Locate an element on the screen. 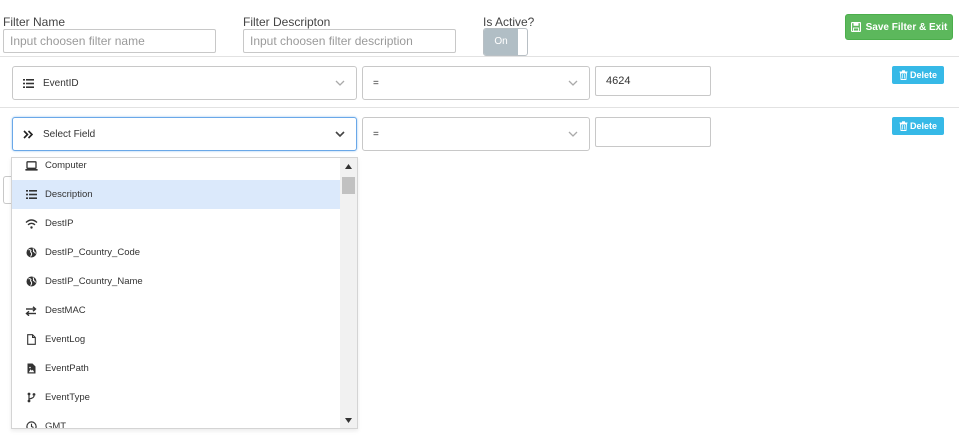 The width and height of the screenshot is (959, 440). scroll-down-arrow-icon is located at coordinates (348, 420).